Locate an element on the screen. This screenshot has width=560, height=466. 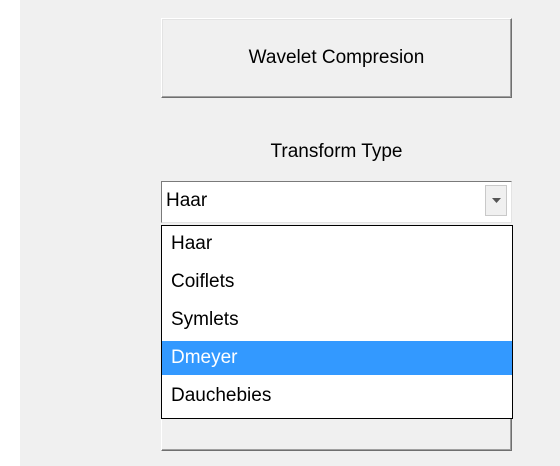
transform-type-label: Transform Type is located at coordinates (336, 151).